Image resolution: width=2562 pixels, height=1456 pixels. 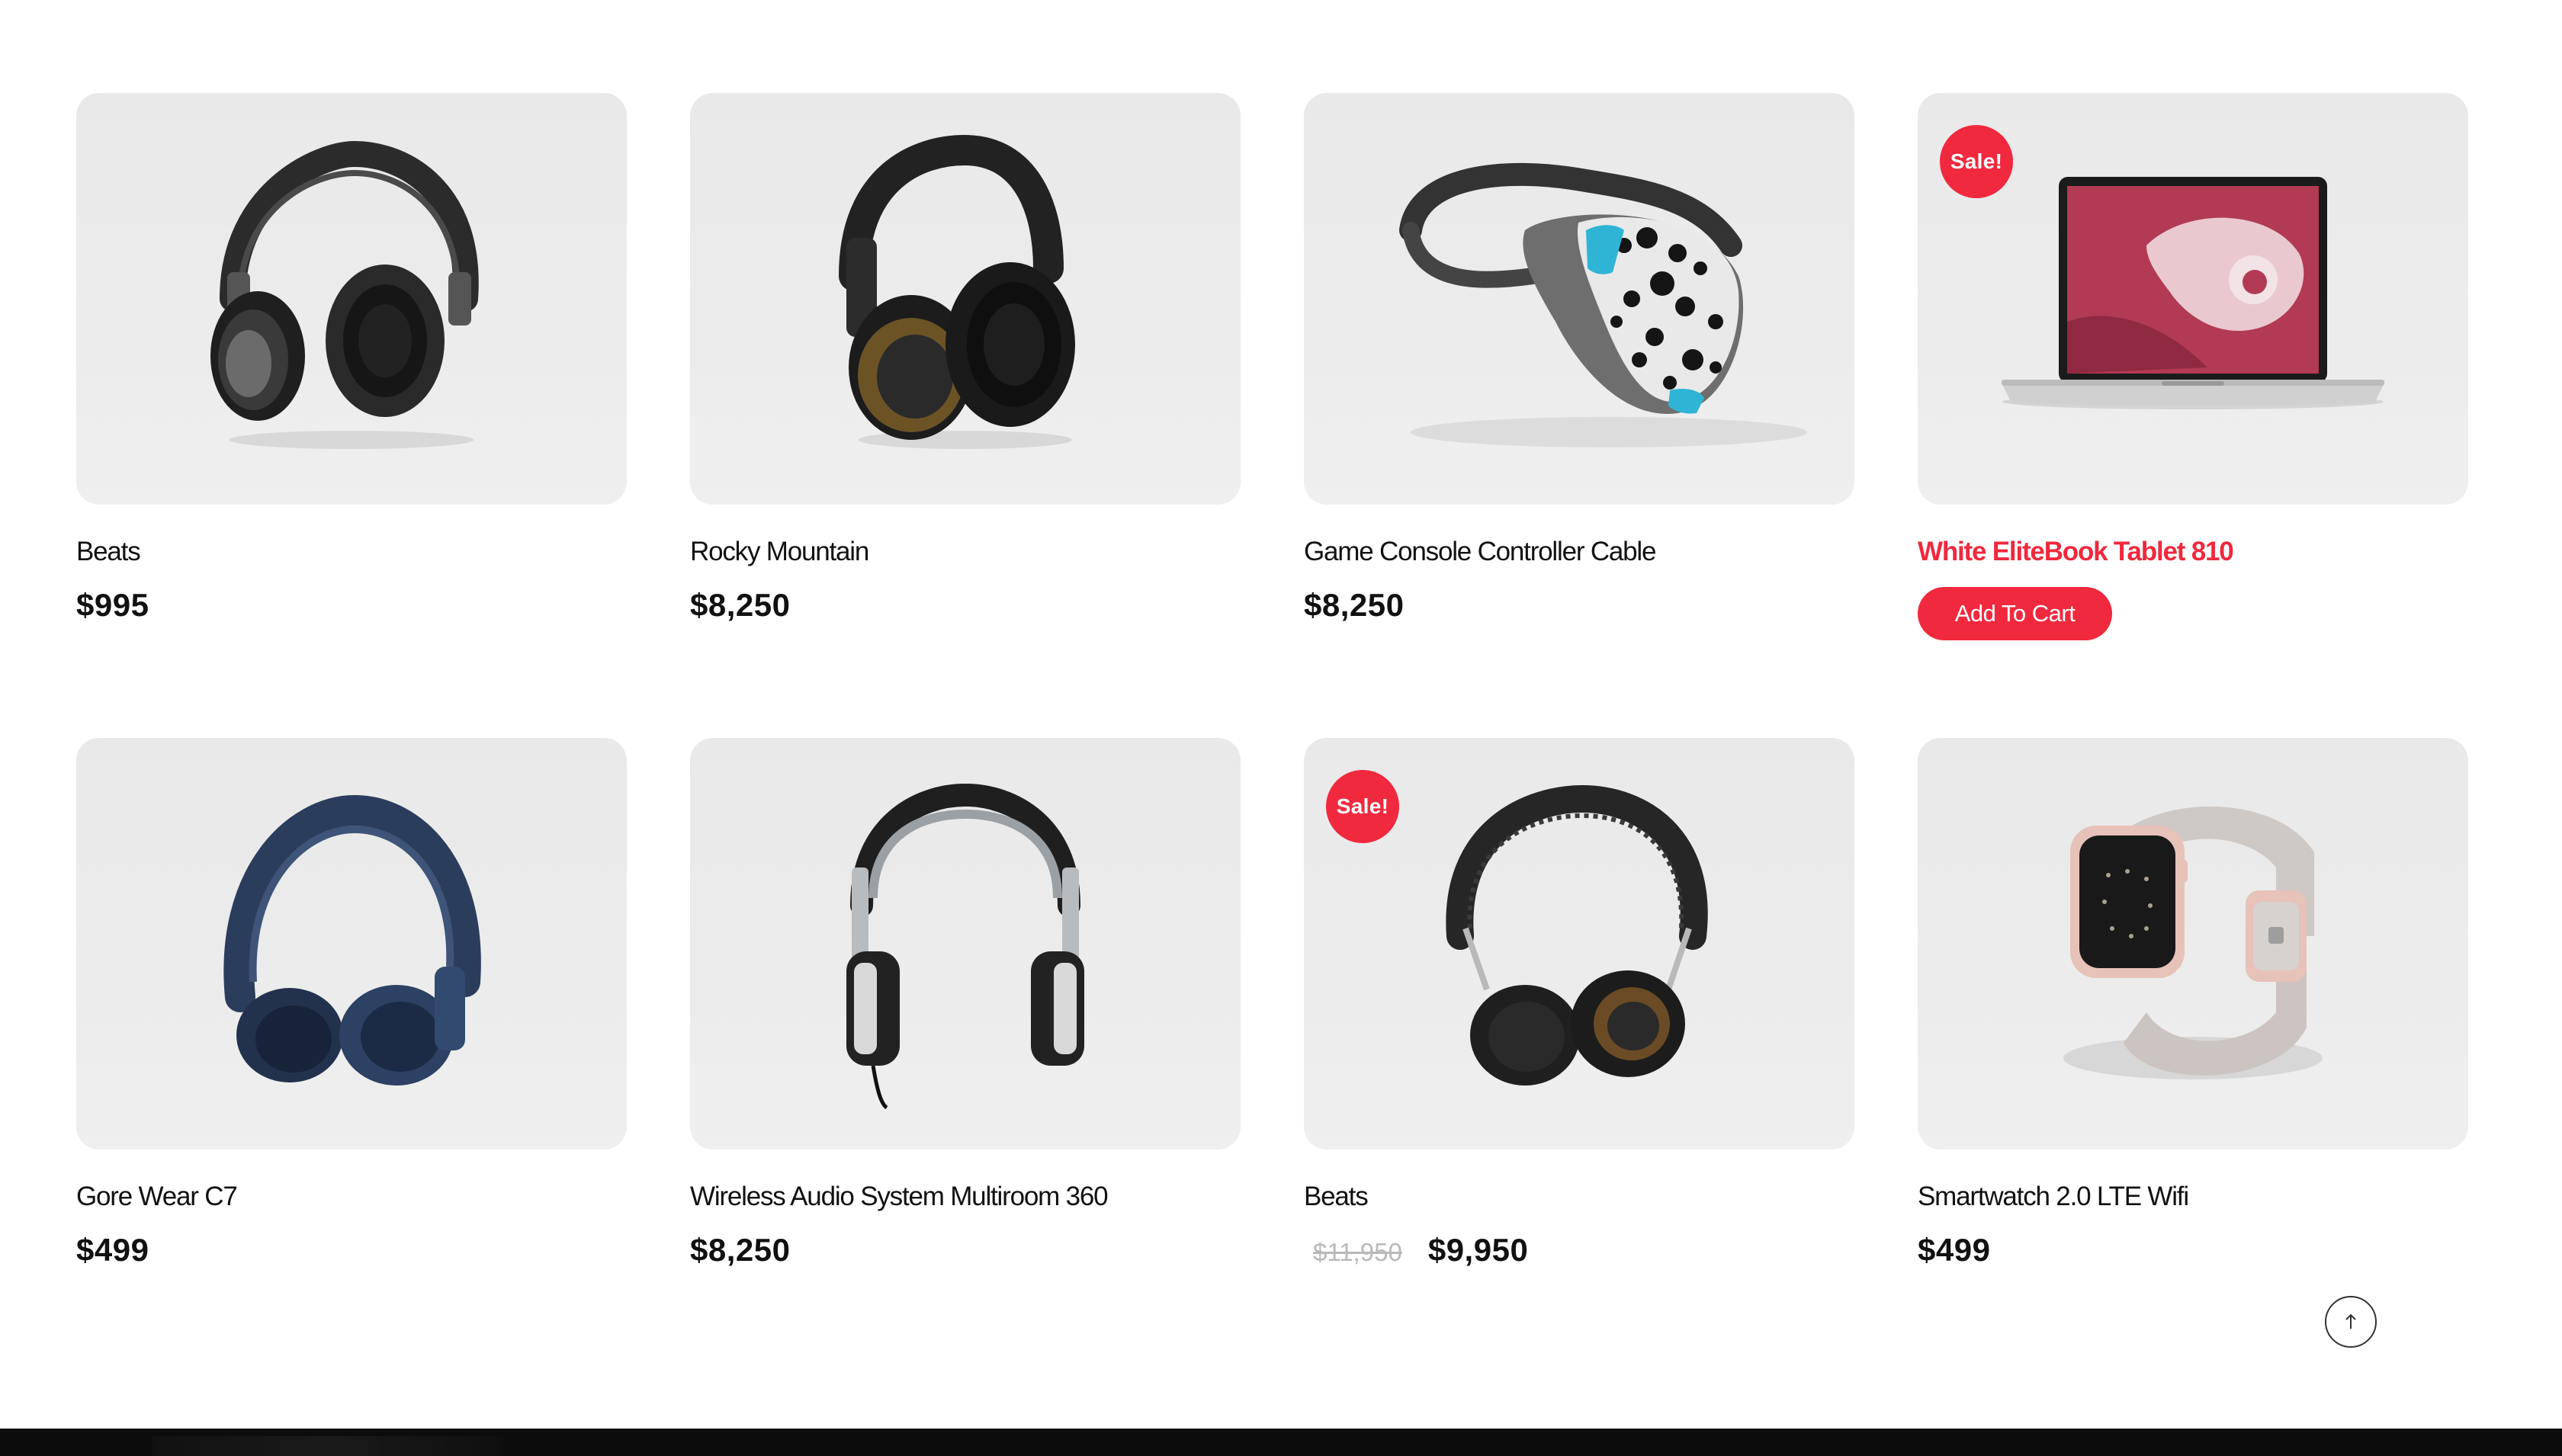 What do you see at coordinates (965, 1197) in the screenshot?
I see `product-name: Wireless Audio System Multiroom 360` at bounding box center [965, 1197].